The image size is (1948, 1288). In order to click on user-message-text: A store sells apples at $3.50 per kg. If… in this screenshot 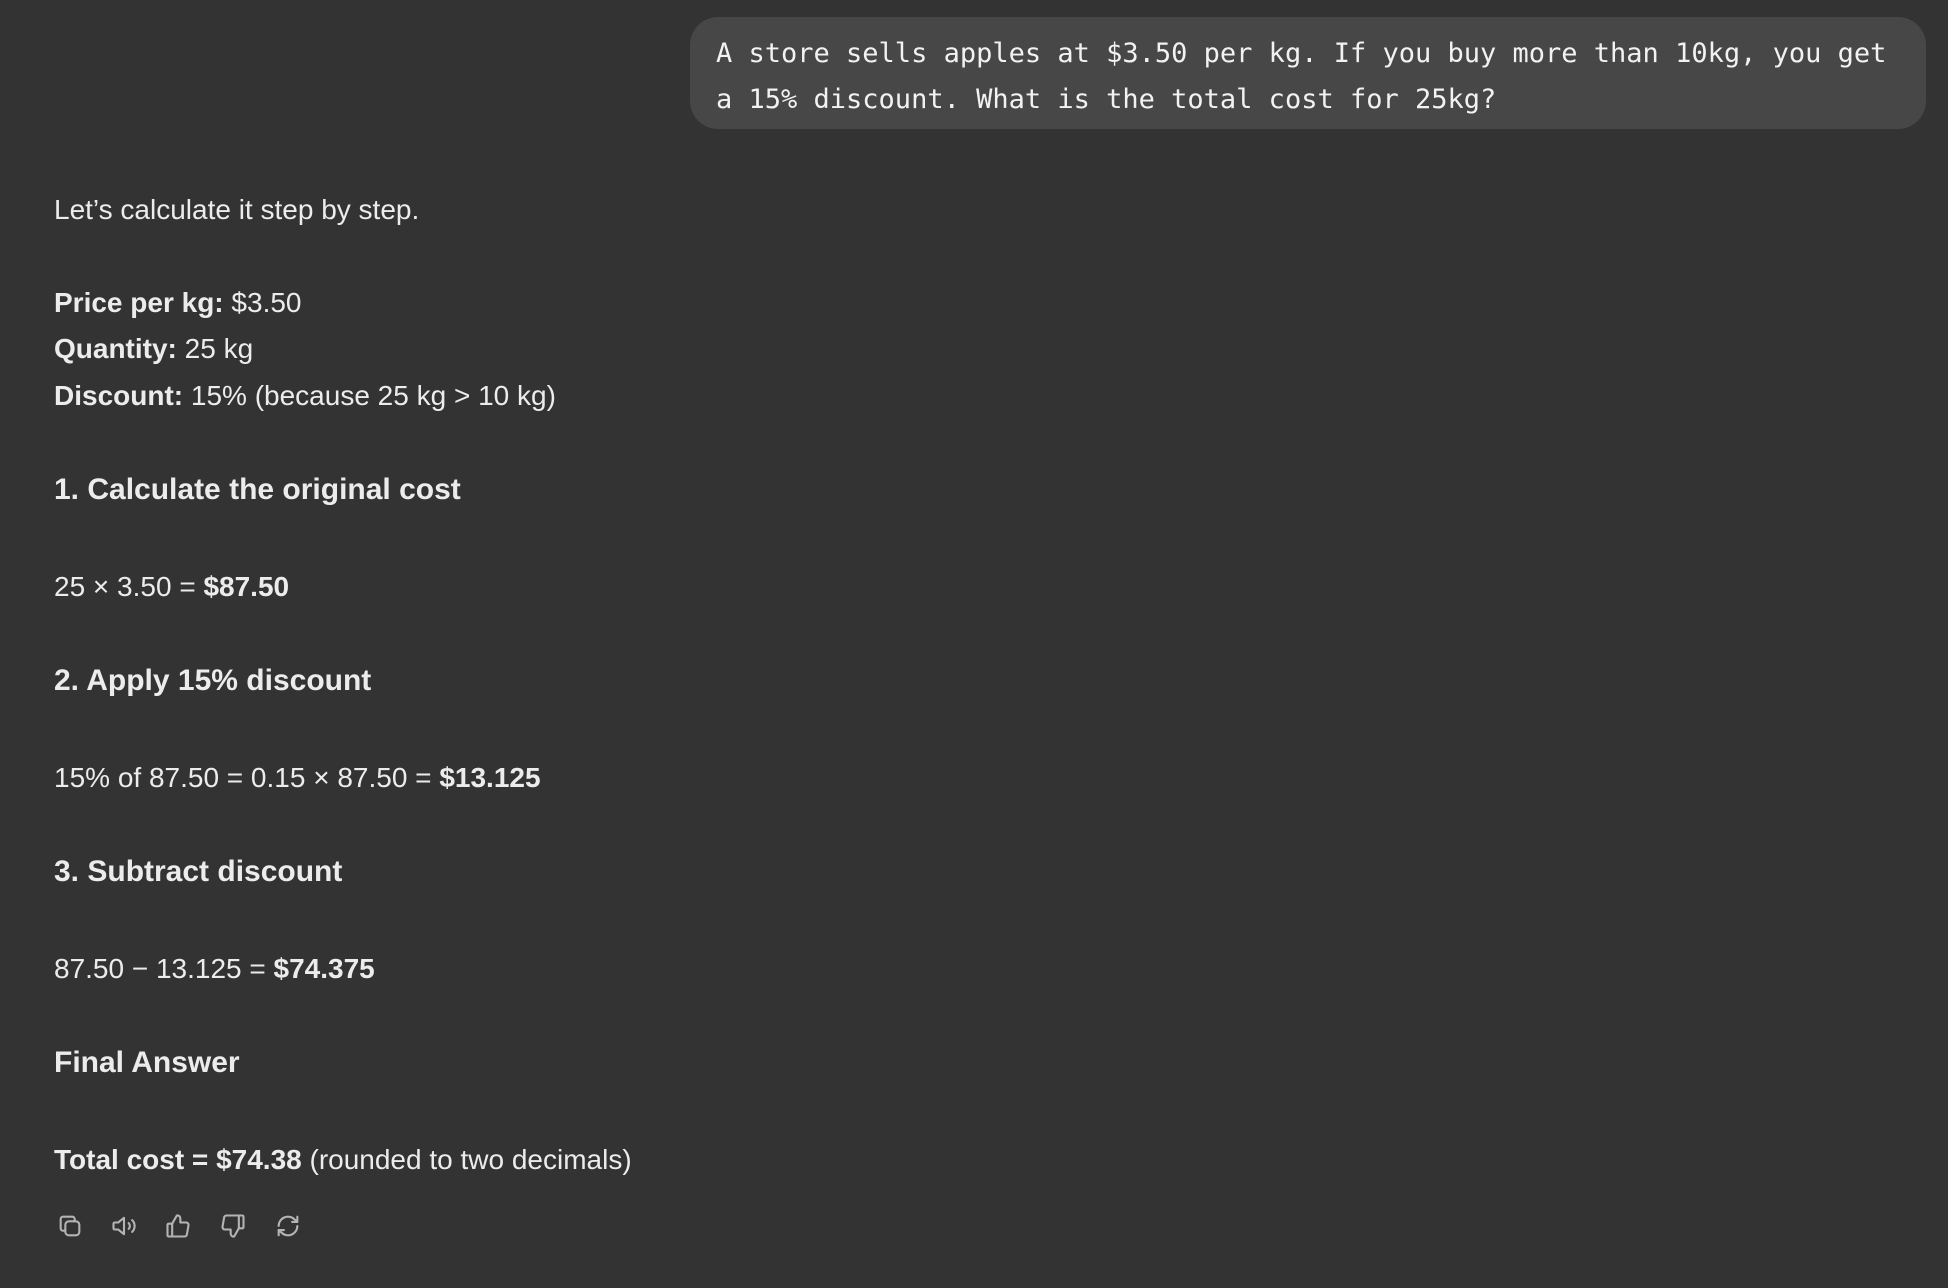, I will do `click(1301, 76)`.